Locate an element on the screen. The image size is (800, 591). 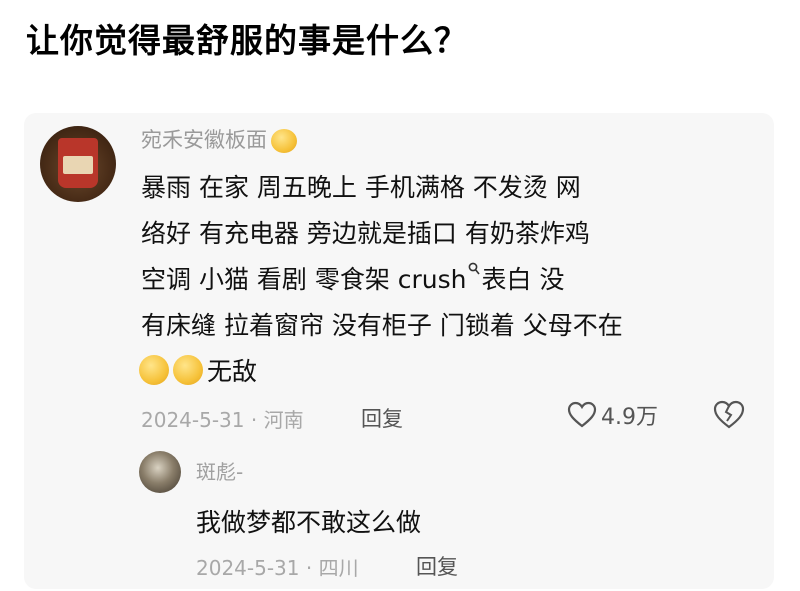
like-button: 4.9万 is located at coordinates (612, 415).